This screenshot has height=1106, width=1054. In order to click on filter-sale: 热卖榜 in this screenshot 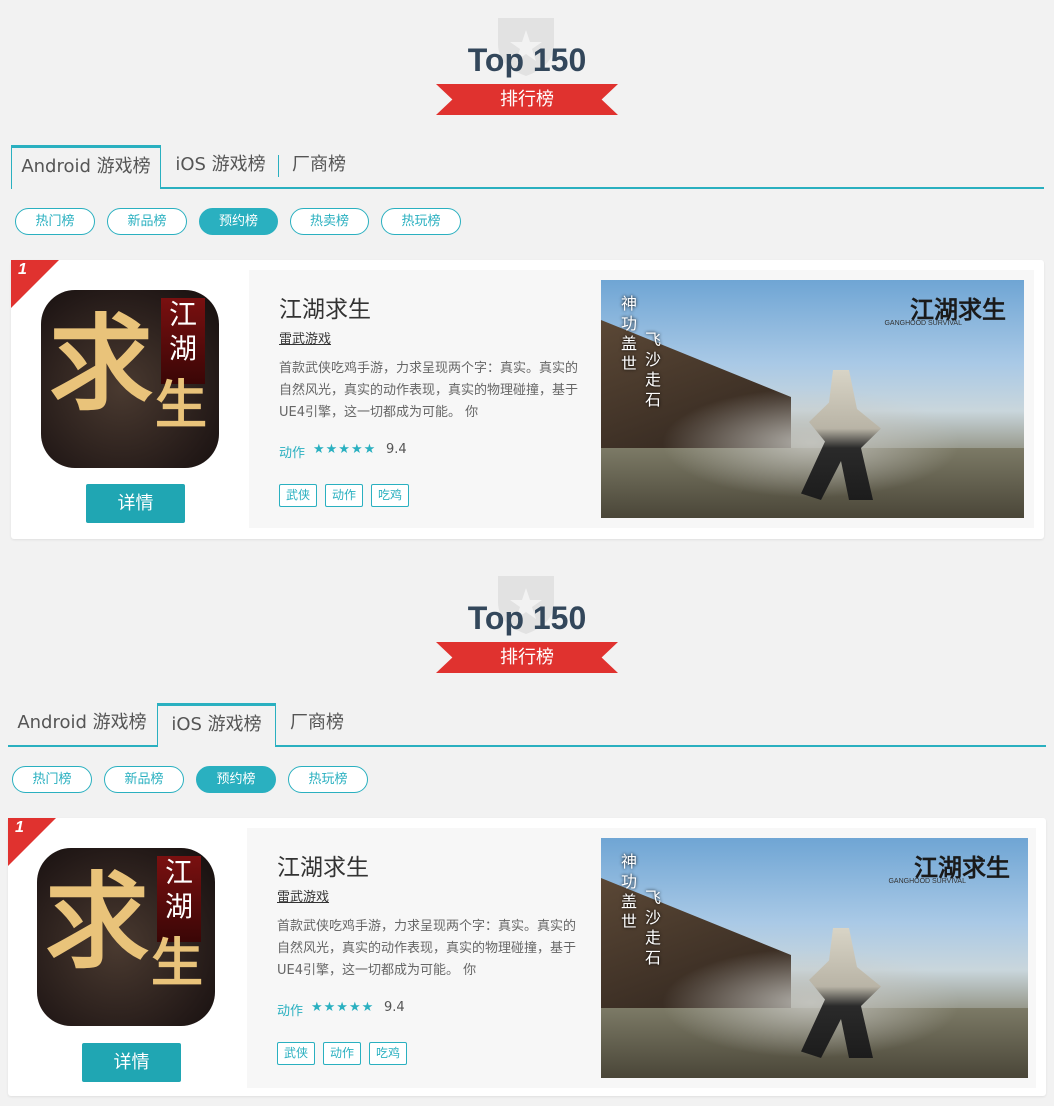, I will do `click(329, 221)`.